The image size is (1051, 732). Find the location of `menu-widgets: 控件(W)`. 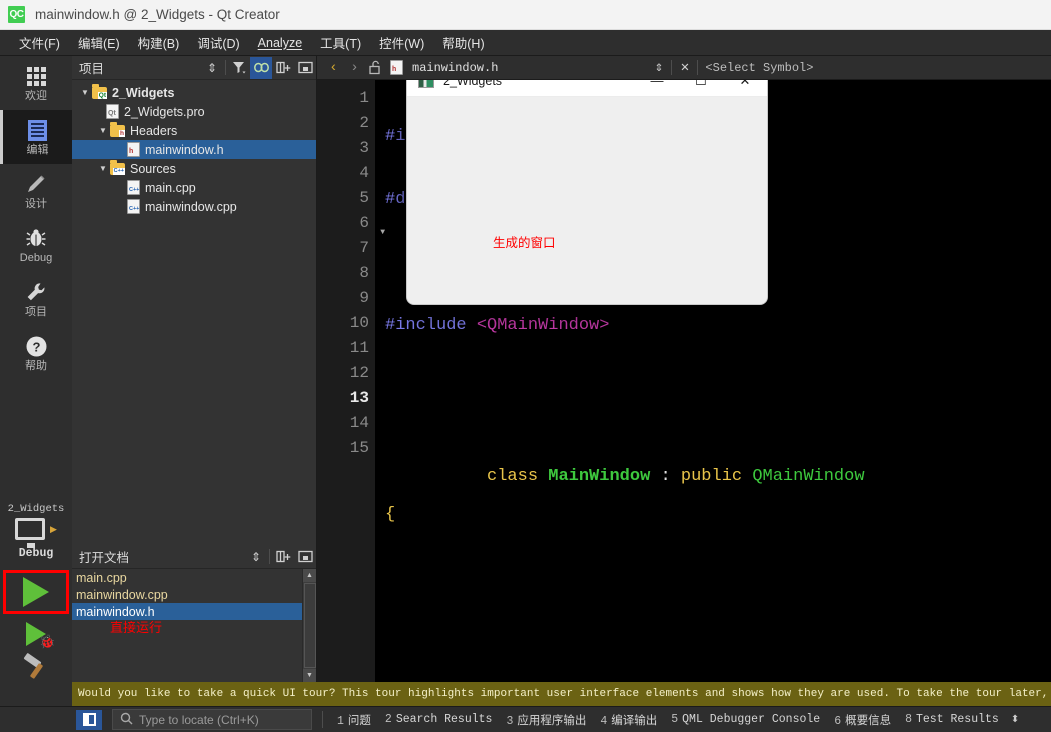

menu-widgets: 控件(W) is located at coordinates (401, 42).